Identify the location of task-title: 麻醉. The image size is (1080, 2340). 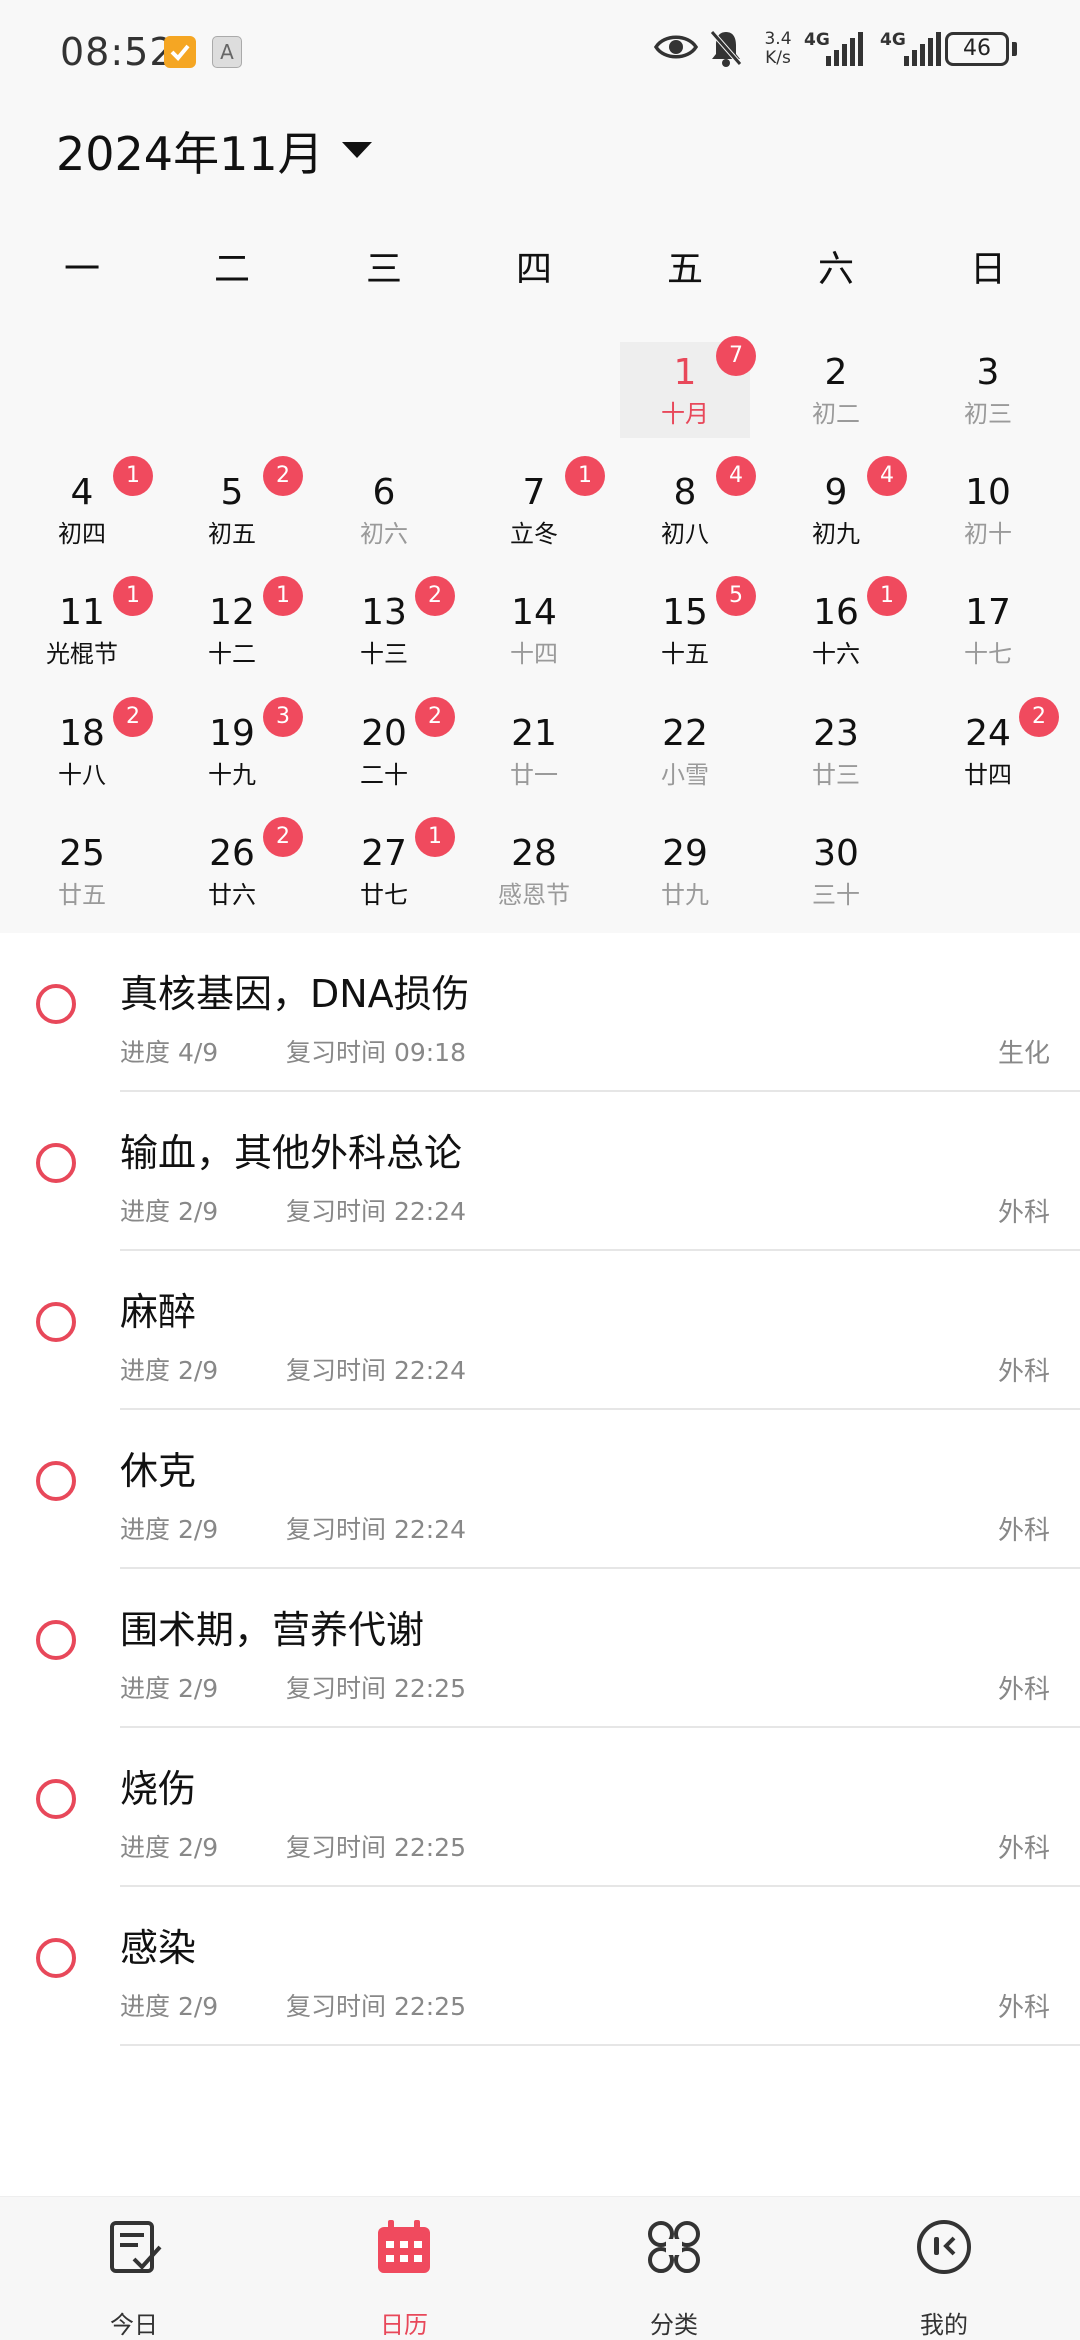
(158, 1312).